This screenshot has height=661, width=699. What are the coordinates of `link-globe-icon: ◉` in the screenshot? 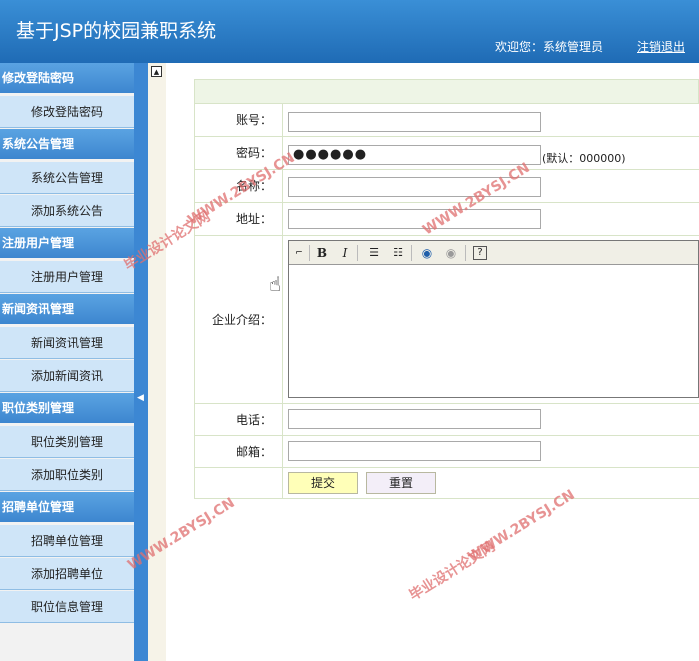 It's located at (427, 253).